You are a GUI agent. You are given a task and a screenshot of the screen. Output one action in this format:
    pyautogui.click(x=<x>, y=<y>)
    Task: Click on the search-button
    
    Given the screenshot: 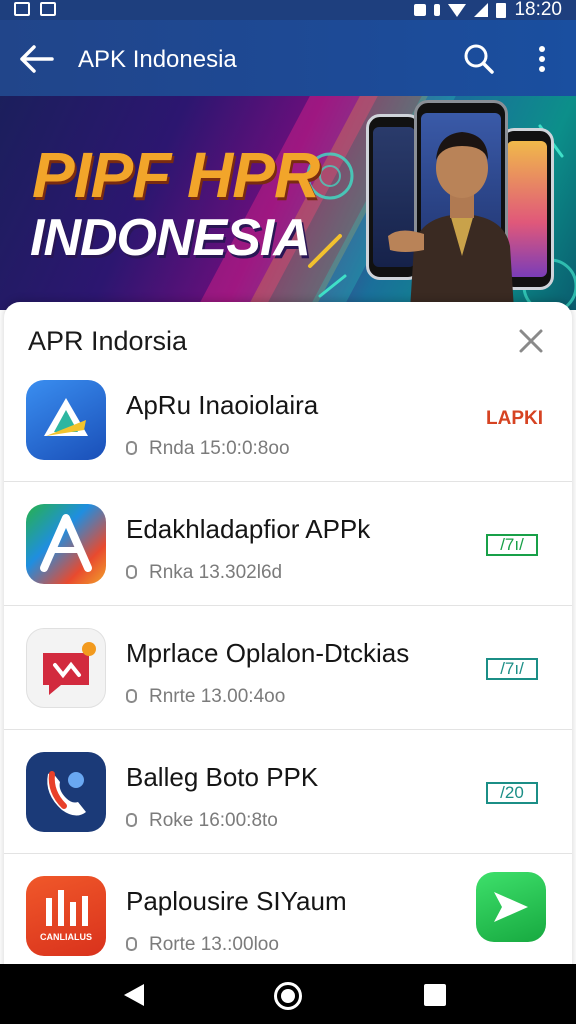 What is the action you would take?
    pyautogui.click(x=479, y=59)
    